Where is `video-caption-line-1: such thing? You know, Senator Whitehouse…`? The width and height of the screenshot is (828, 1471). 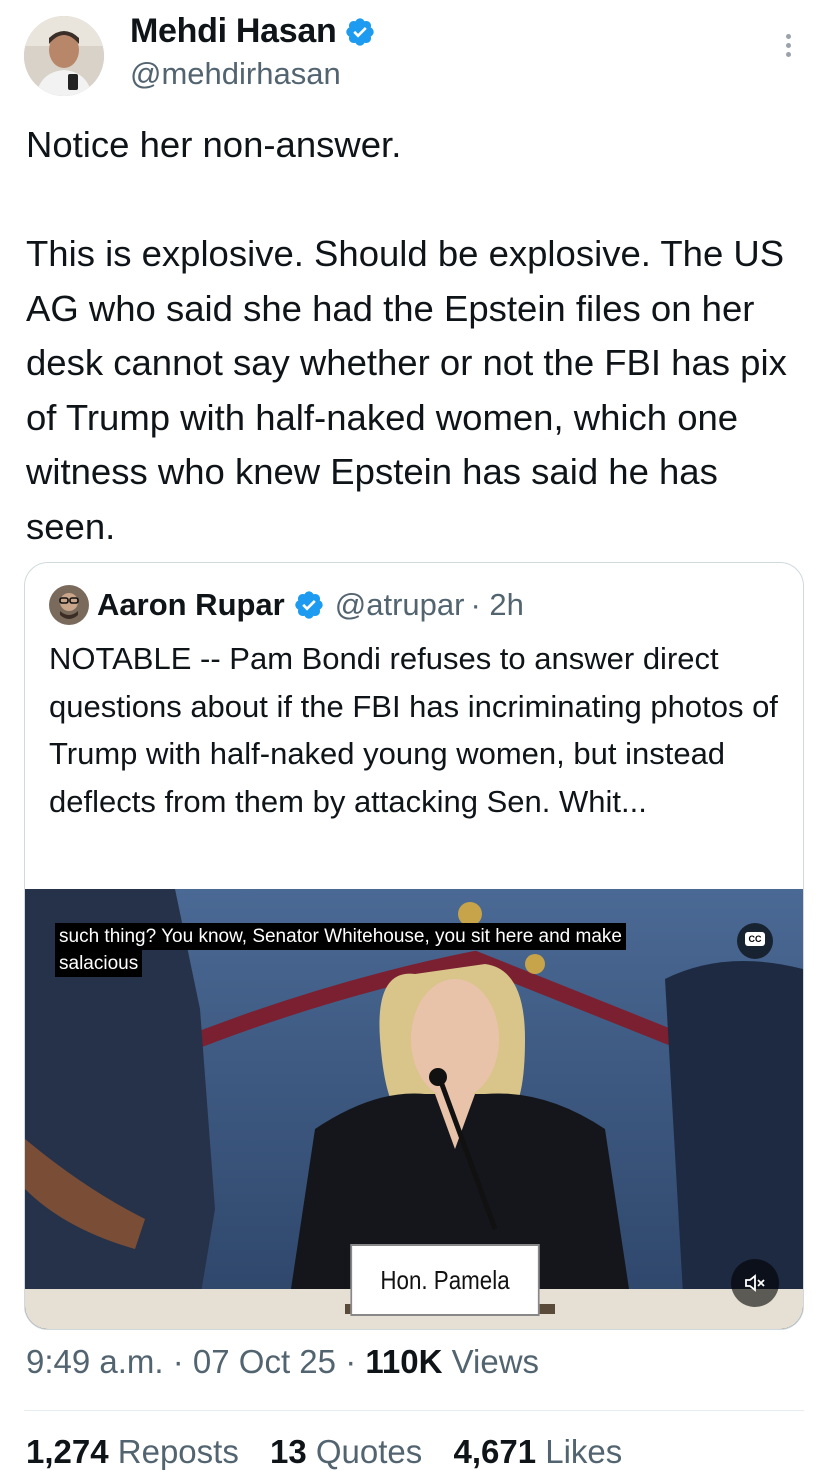
video-caption-line-1: such thing? You know, Senator Whitehouse… is located at coordinates (340, 936).